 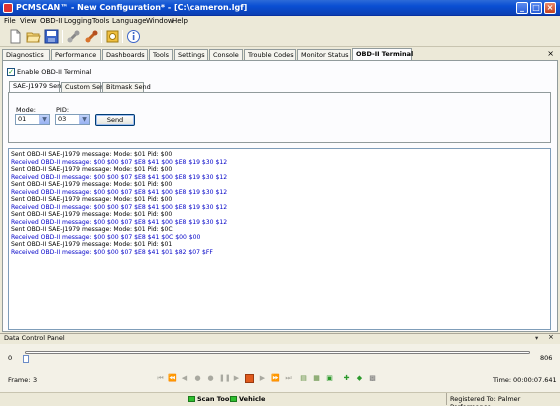 I want to click on stop-record-icon, so click(x=249, y=378).